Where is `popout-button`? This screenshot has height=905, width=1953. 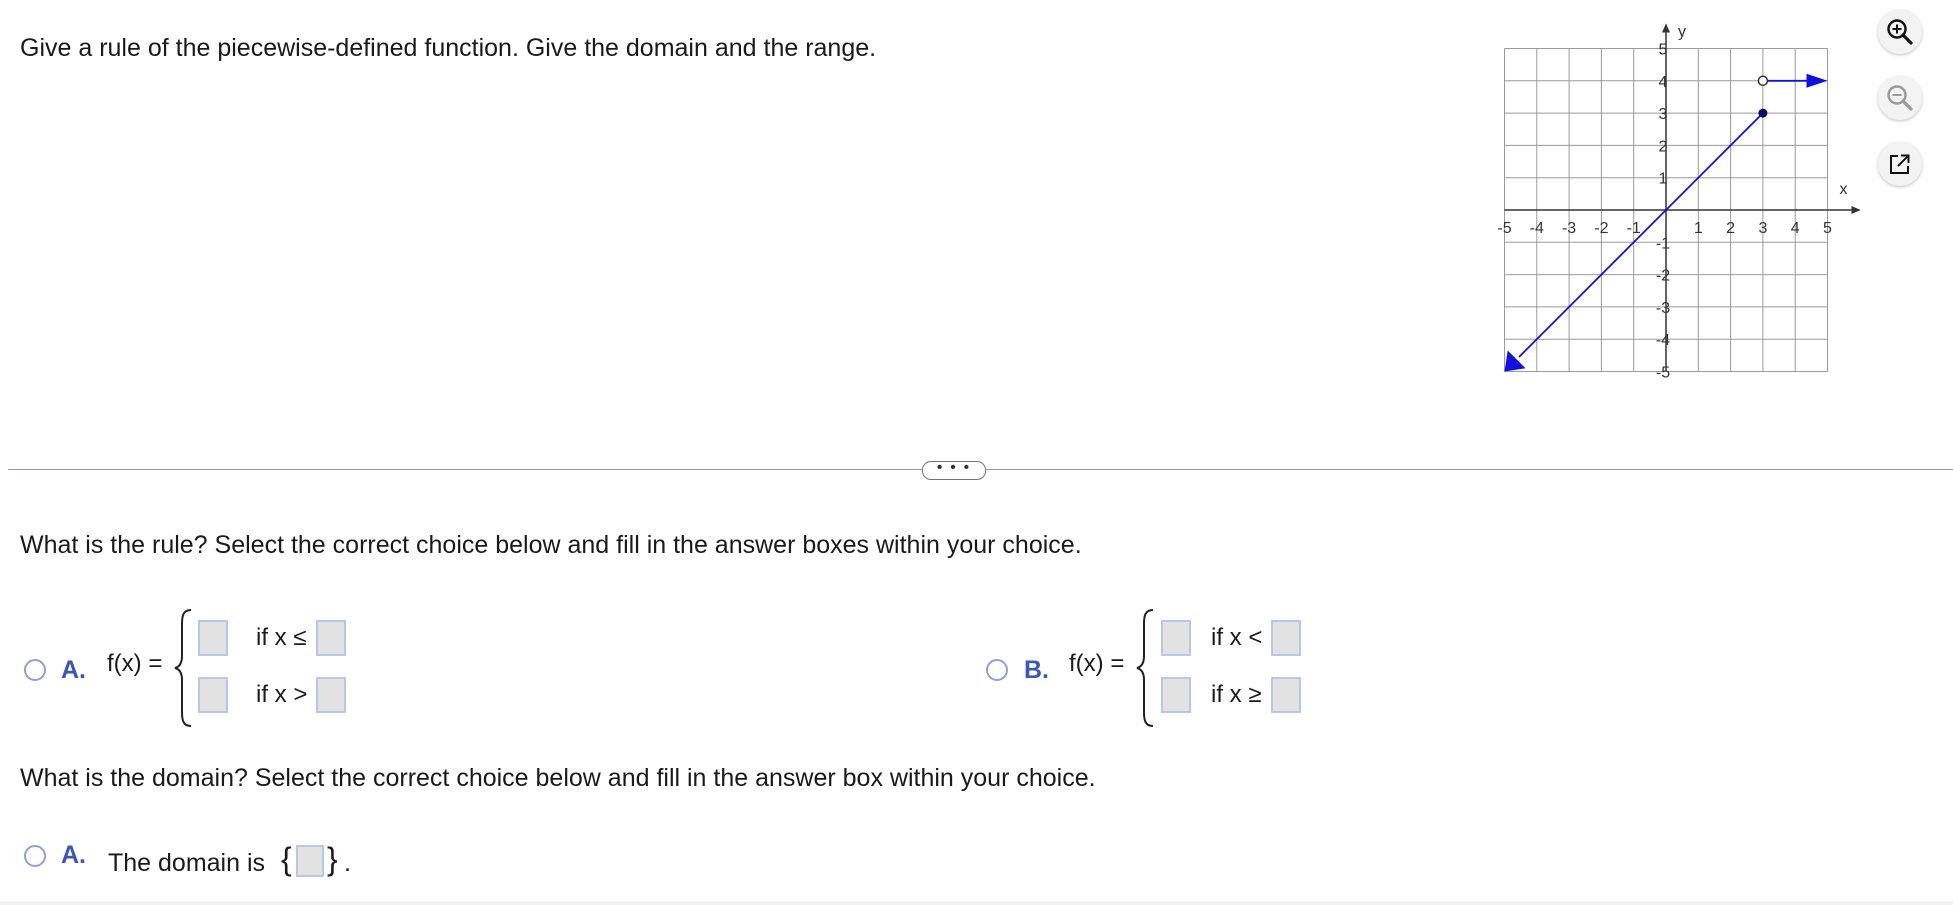
popout-button is located at coordinates (1900, 164).